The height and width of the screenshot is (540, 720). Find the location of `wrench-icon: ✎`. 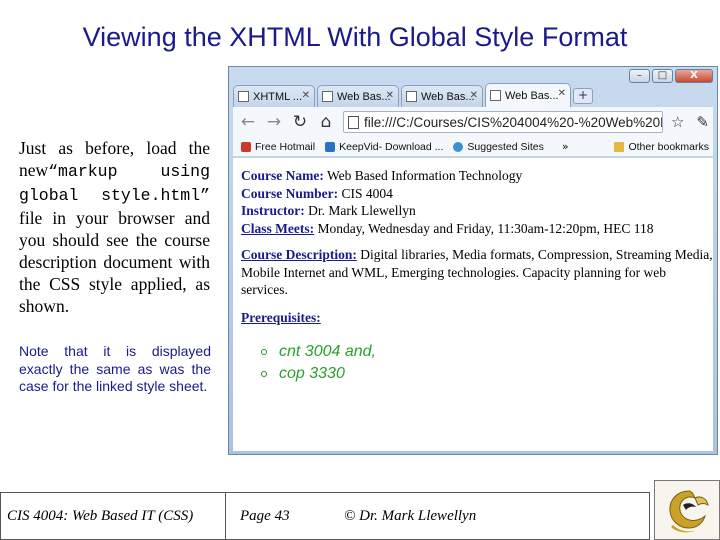

wrench-icon: ✎ is located at coordinates (704, 122).